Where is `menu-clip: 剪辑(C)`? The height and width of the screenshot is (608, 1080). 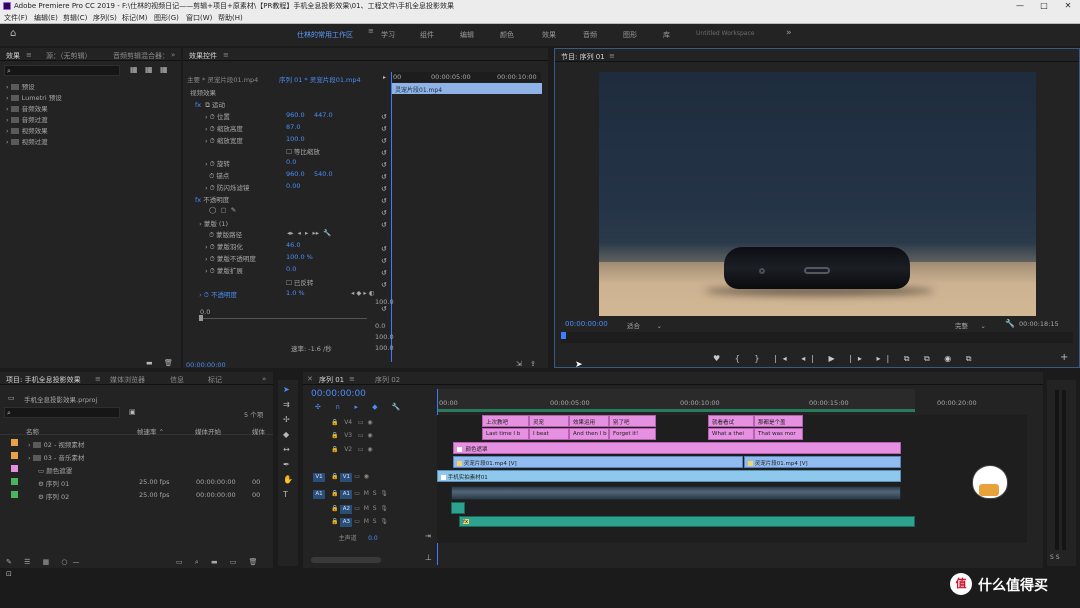 menu-clip: 剪辑(C) is located at coordinates (75, 18).